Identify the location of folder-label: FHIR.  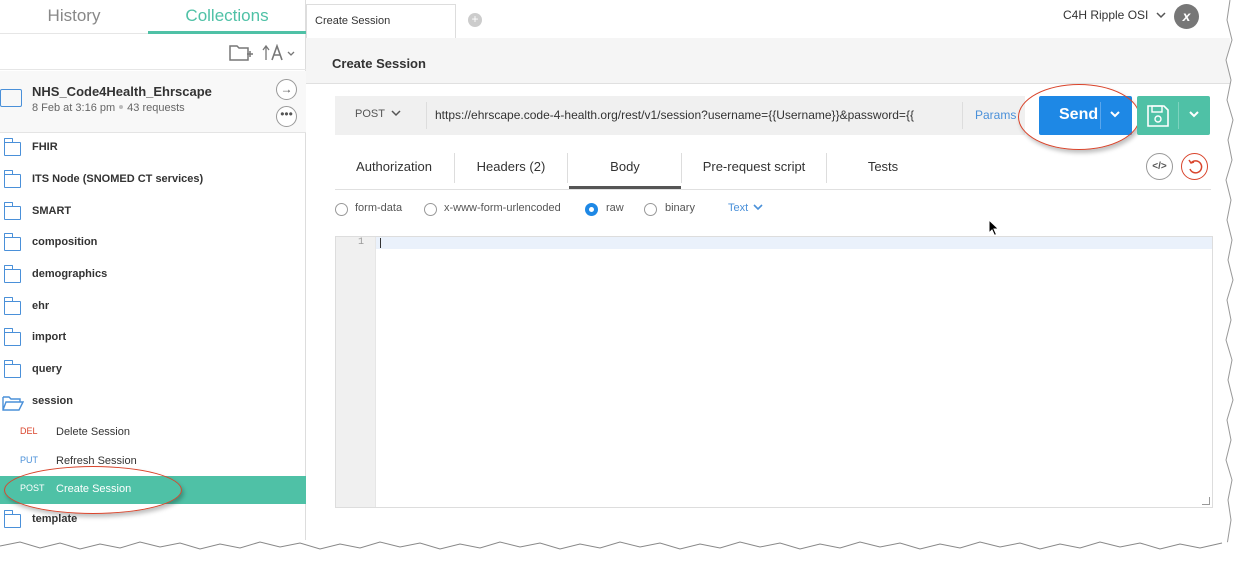
(45, 147).